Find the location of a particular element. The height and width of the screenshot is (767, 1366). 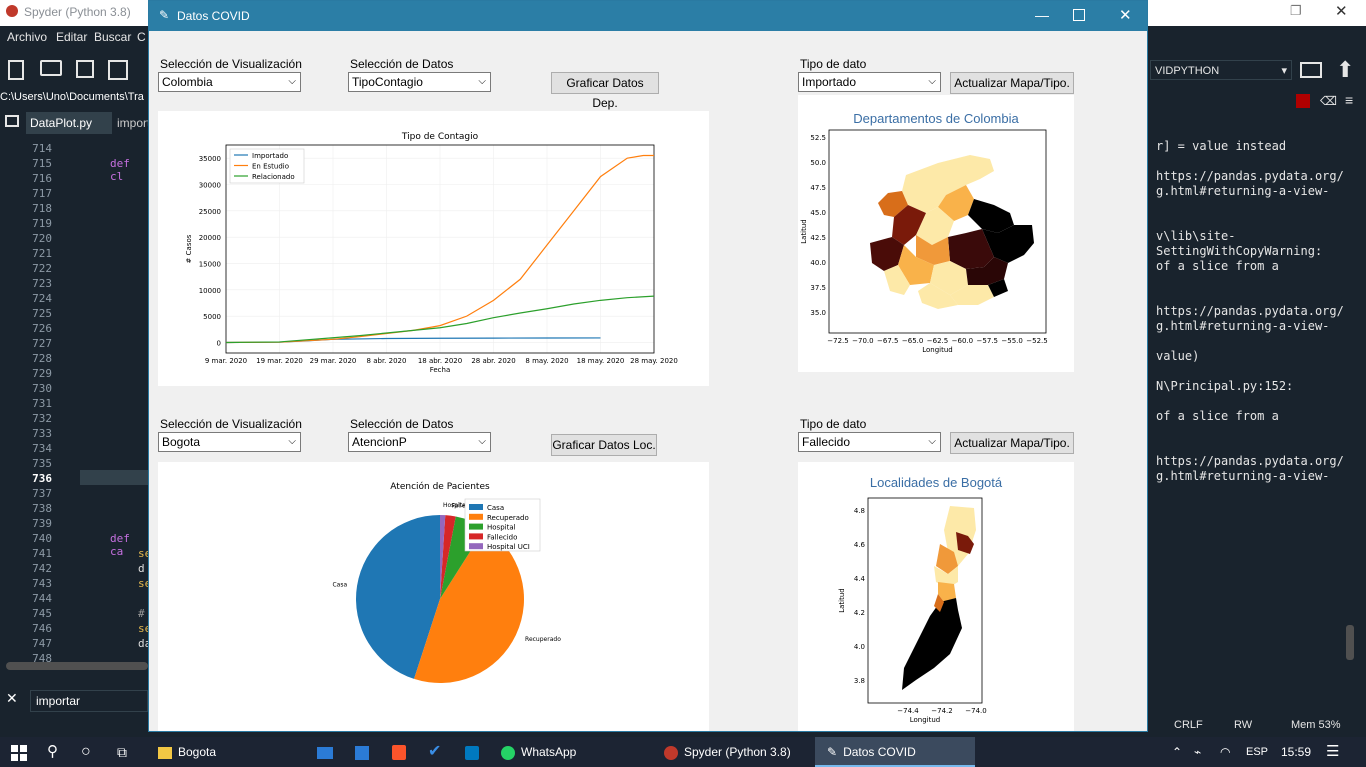

browse-folder-icon is located at coordinates (1311, 70).